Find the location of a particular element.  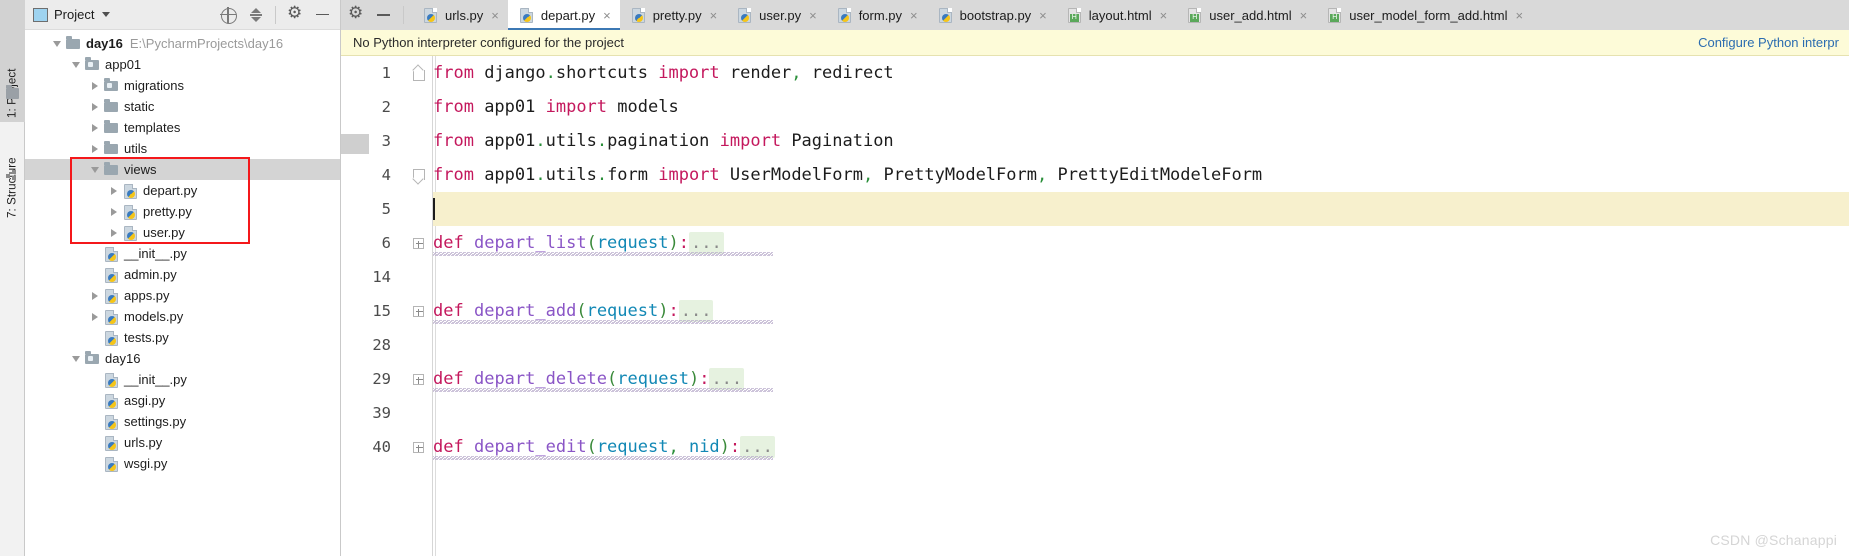

text-caret is located at coordinates (434, 209).